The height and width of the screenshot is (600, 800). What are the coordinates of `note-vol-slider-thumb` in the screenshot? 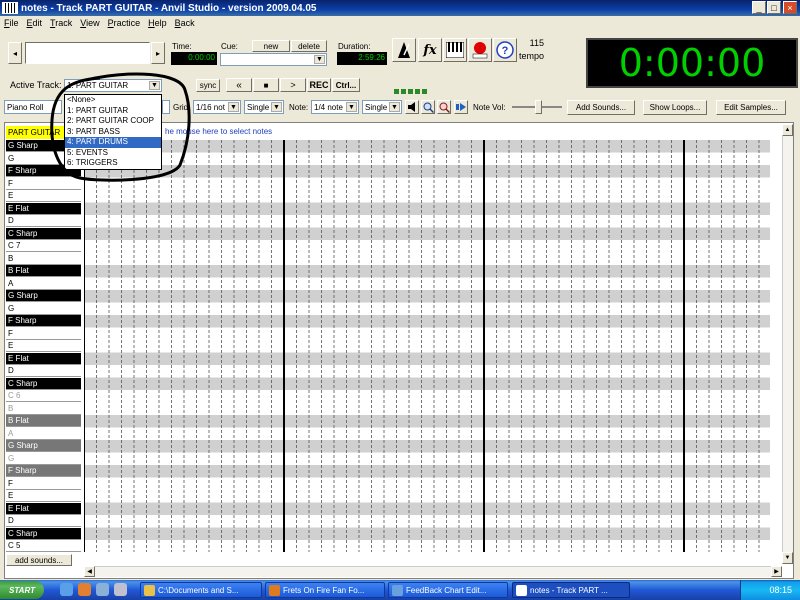 It's located at (538, 107).